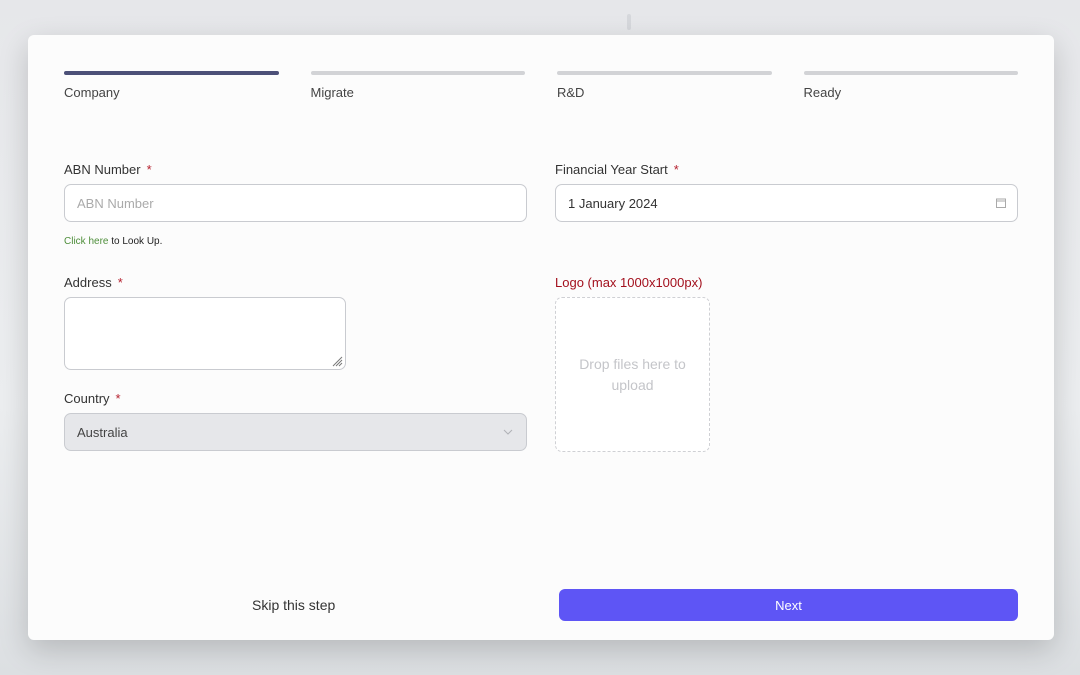 Image resolution: width=1080 pixels, height=675 pixels. What do you see at coordinates (910, 85) in the screenshot?
I see `step-ready: Ready` at bounding box center [910, 85].